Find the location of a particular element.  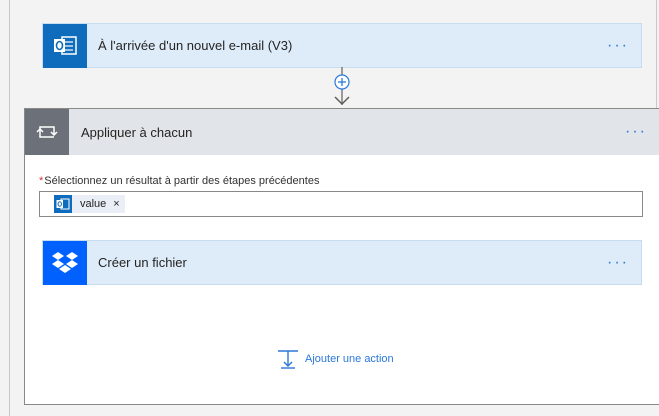

frame-left-border is located at coordinates (9, 208).